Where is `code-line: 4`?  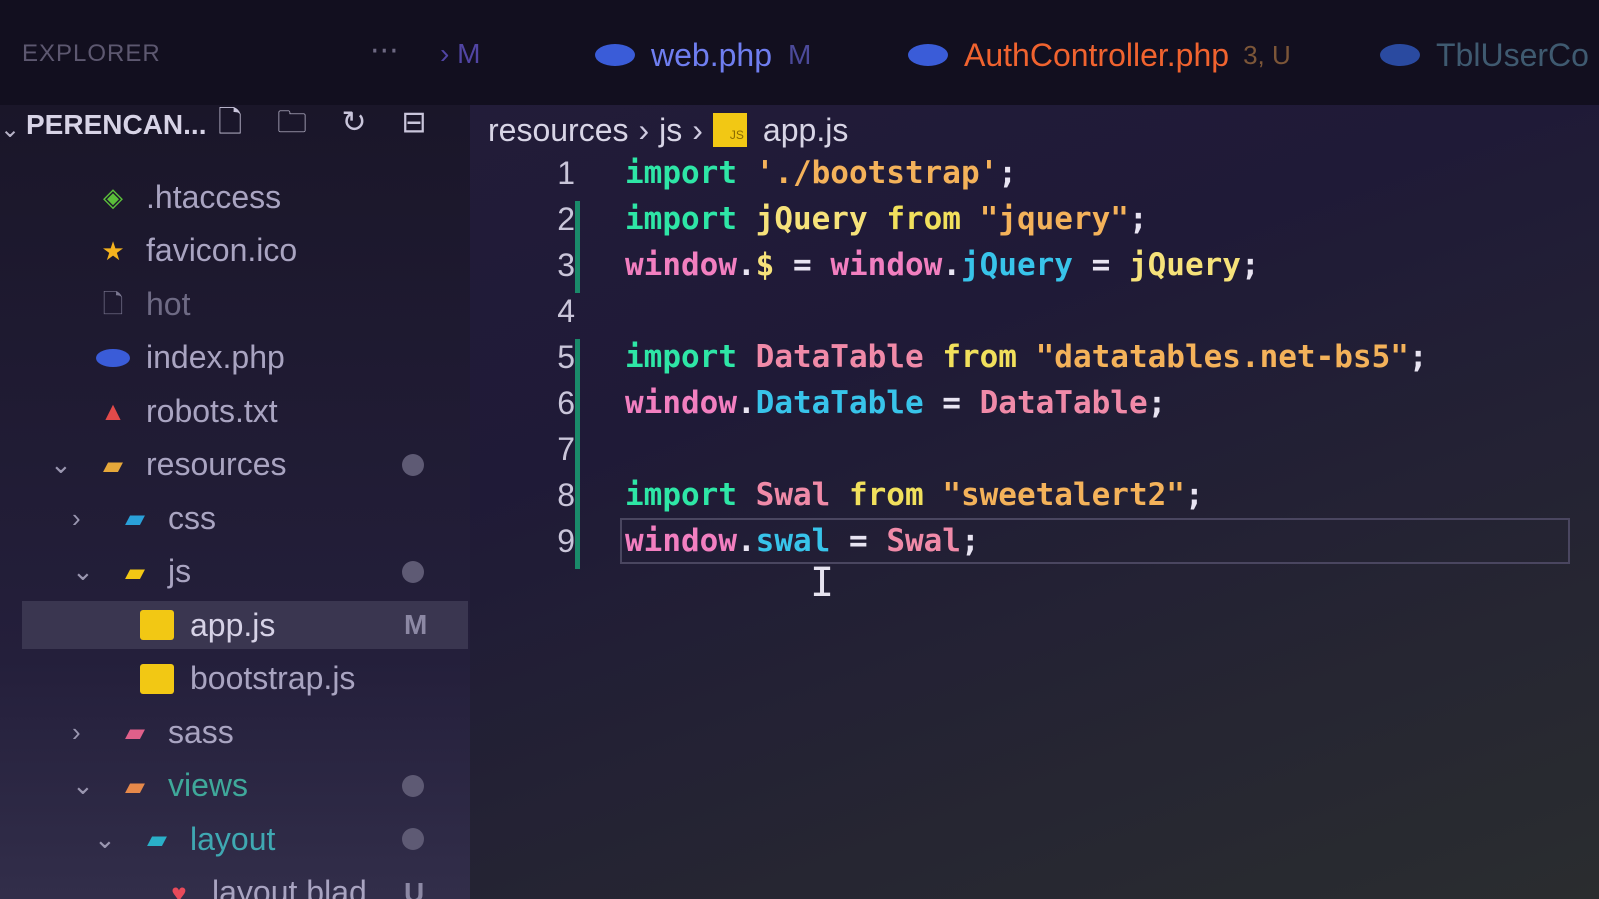
code-line: 4 is located at coordinates (1037, 316).